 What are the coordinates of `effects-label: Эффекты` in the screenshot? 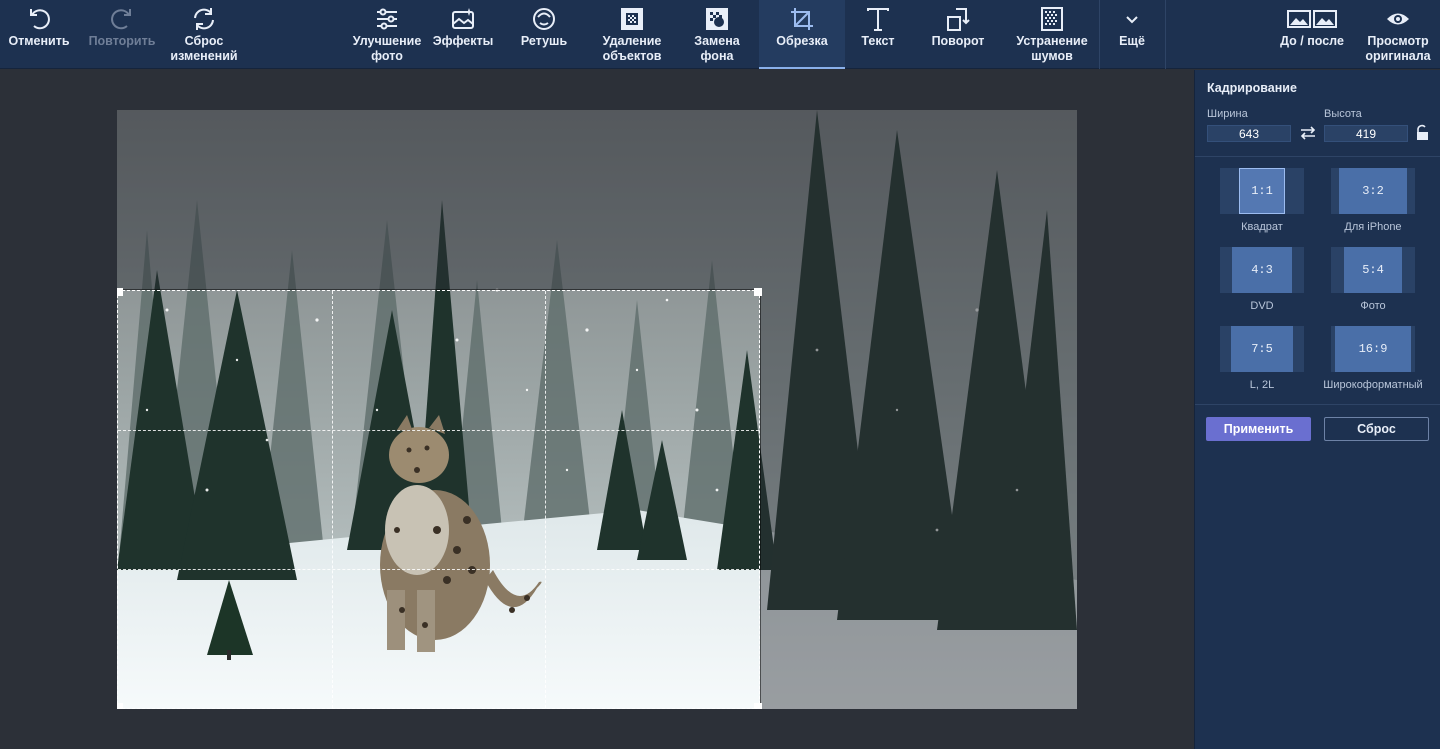 It's located at (463, 41).